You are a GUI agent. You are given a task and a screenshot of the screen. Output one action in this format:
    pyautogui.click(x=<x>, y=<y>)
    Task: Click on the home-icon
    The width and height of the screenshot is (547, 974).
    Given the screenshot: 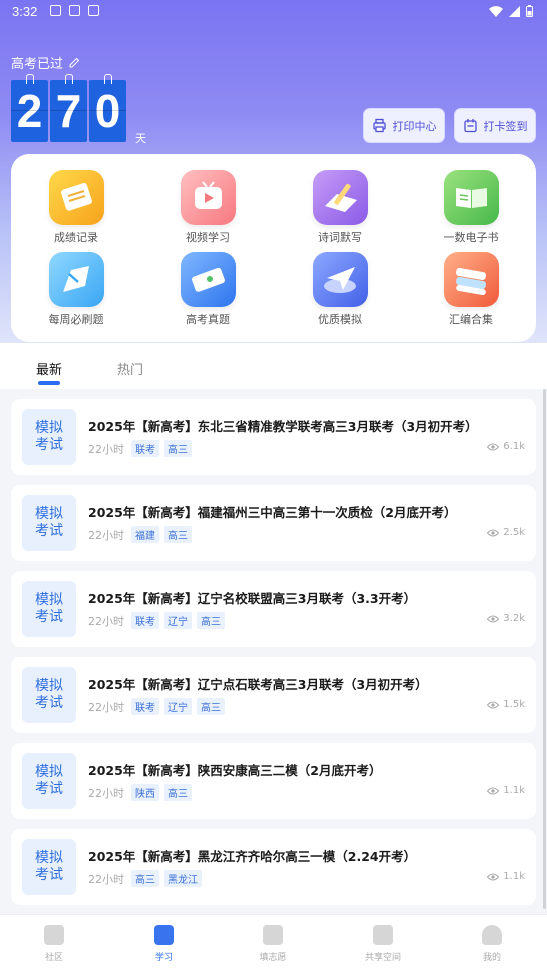 What is the action you would take?
    pyautogui.click(x=54, y=935)
    